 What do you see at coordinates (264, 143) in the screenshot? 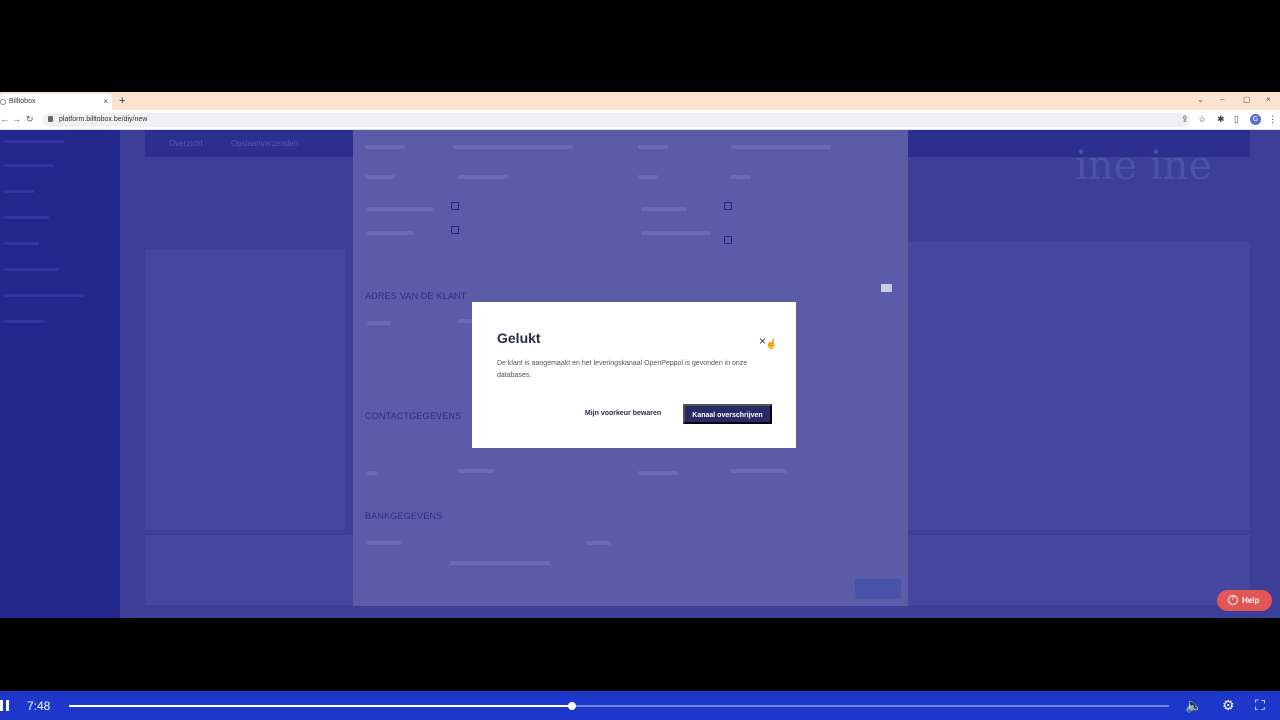
I see `nav-item-opslaan: Opslaanverzenden` at bounding box center [264, 143].